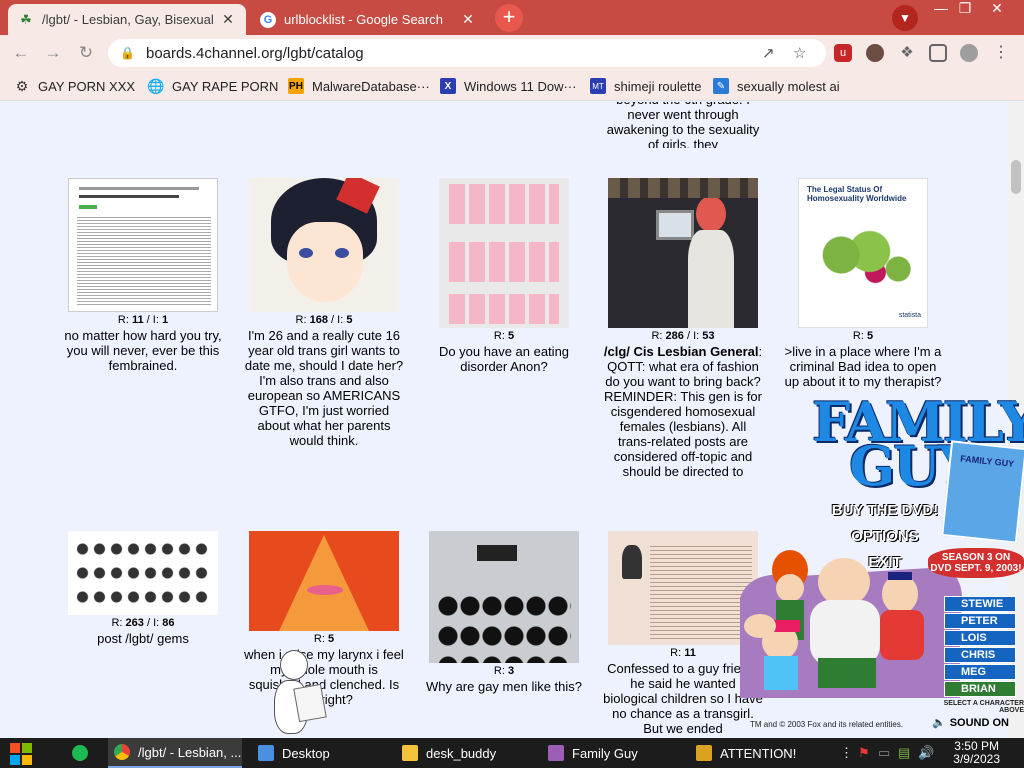 The height and width of the screenshot is (768, 1024). What do you see at coordinates (969, 53) in the screenshot?
I see `profile-icon` at bounding box center [969, 53].